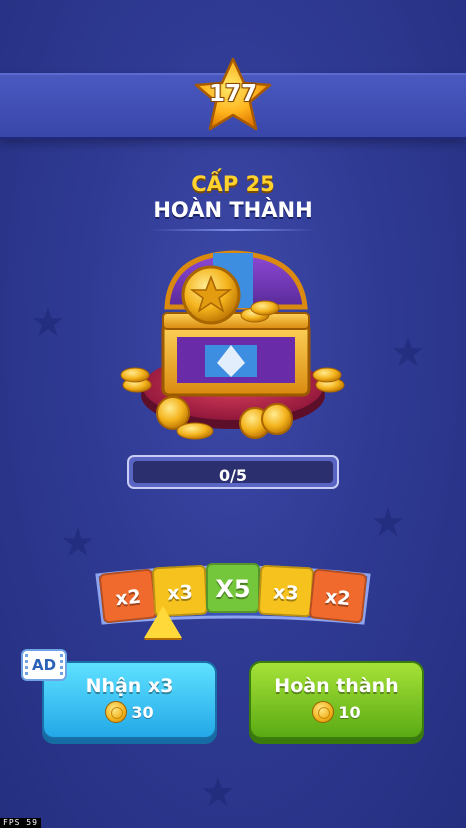  Describe the element at coordinates (44, 665) in the screenshot. I see `ad-badge: AD` at that location.